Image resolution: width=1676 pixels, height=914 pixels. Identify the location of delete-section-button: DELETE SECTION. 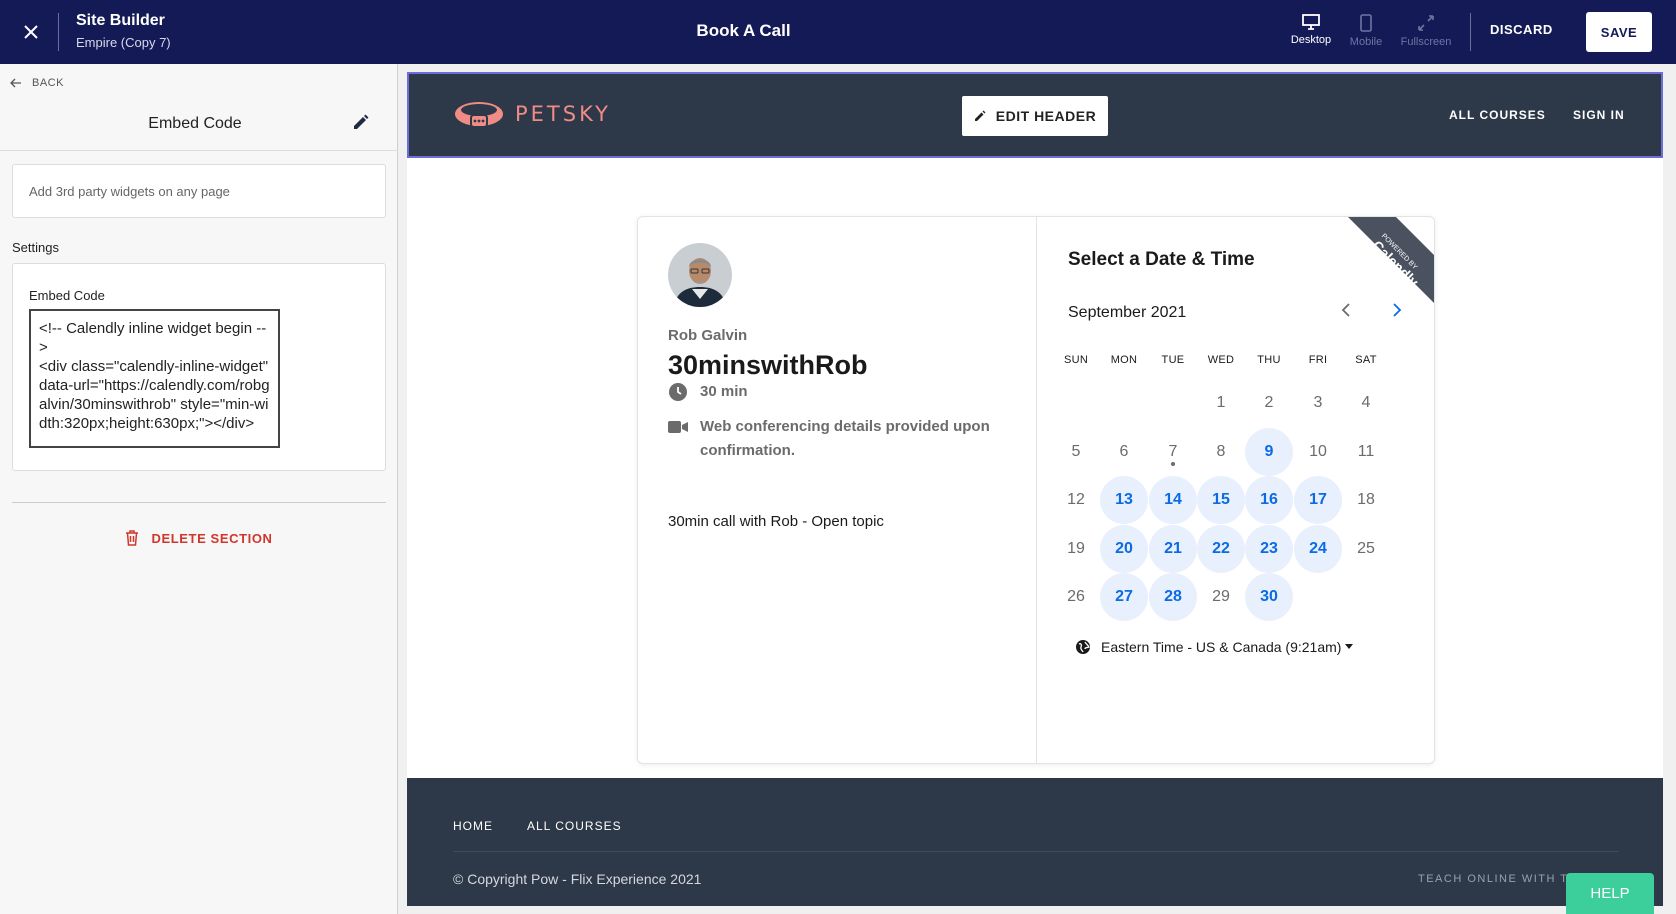
(199, 538).